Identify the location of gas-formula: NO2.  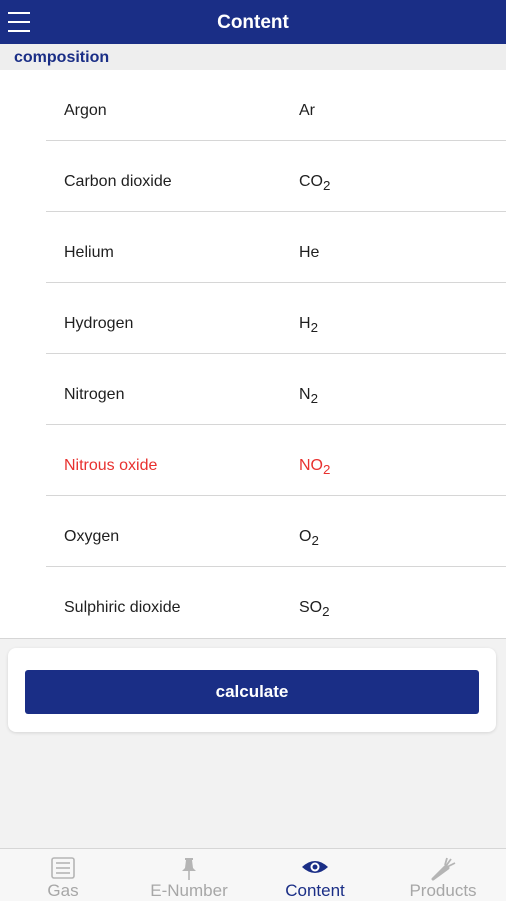
(315, 467).